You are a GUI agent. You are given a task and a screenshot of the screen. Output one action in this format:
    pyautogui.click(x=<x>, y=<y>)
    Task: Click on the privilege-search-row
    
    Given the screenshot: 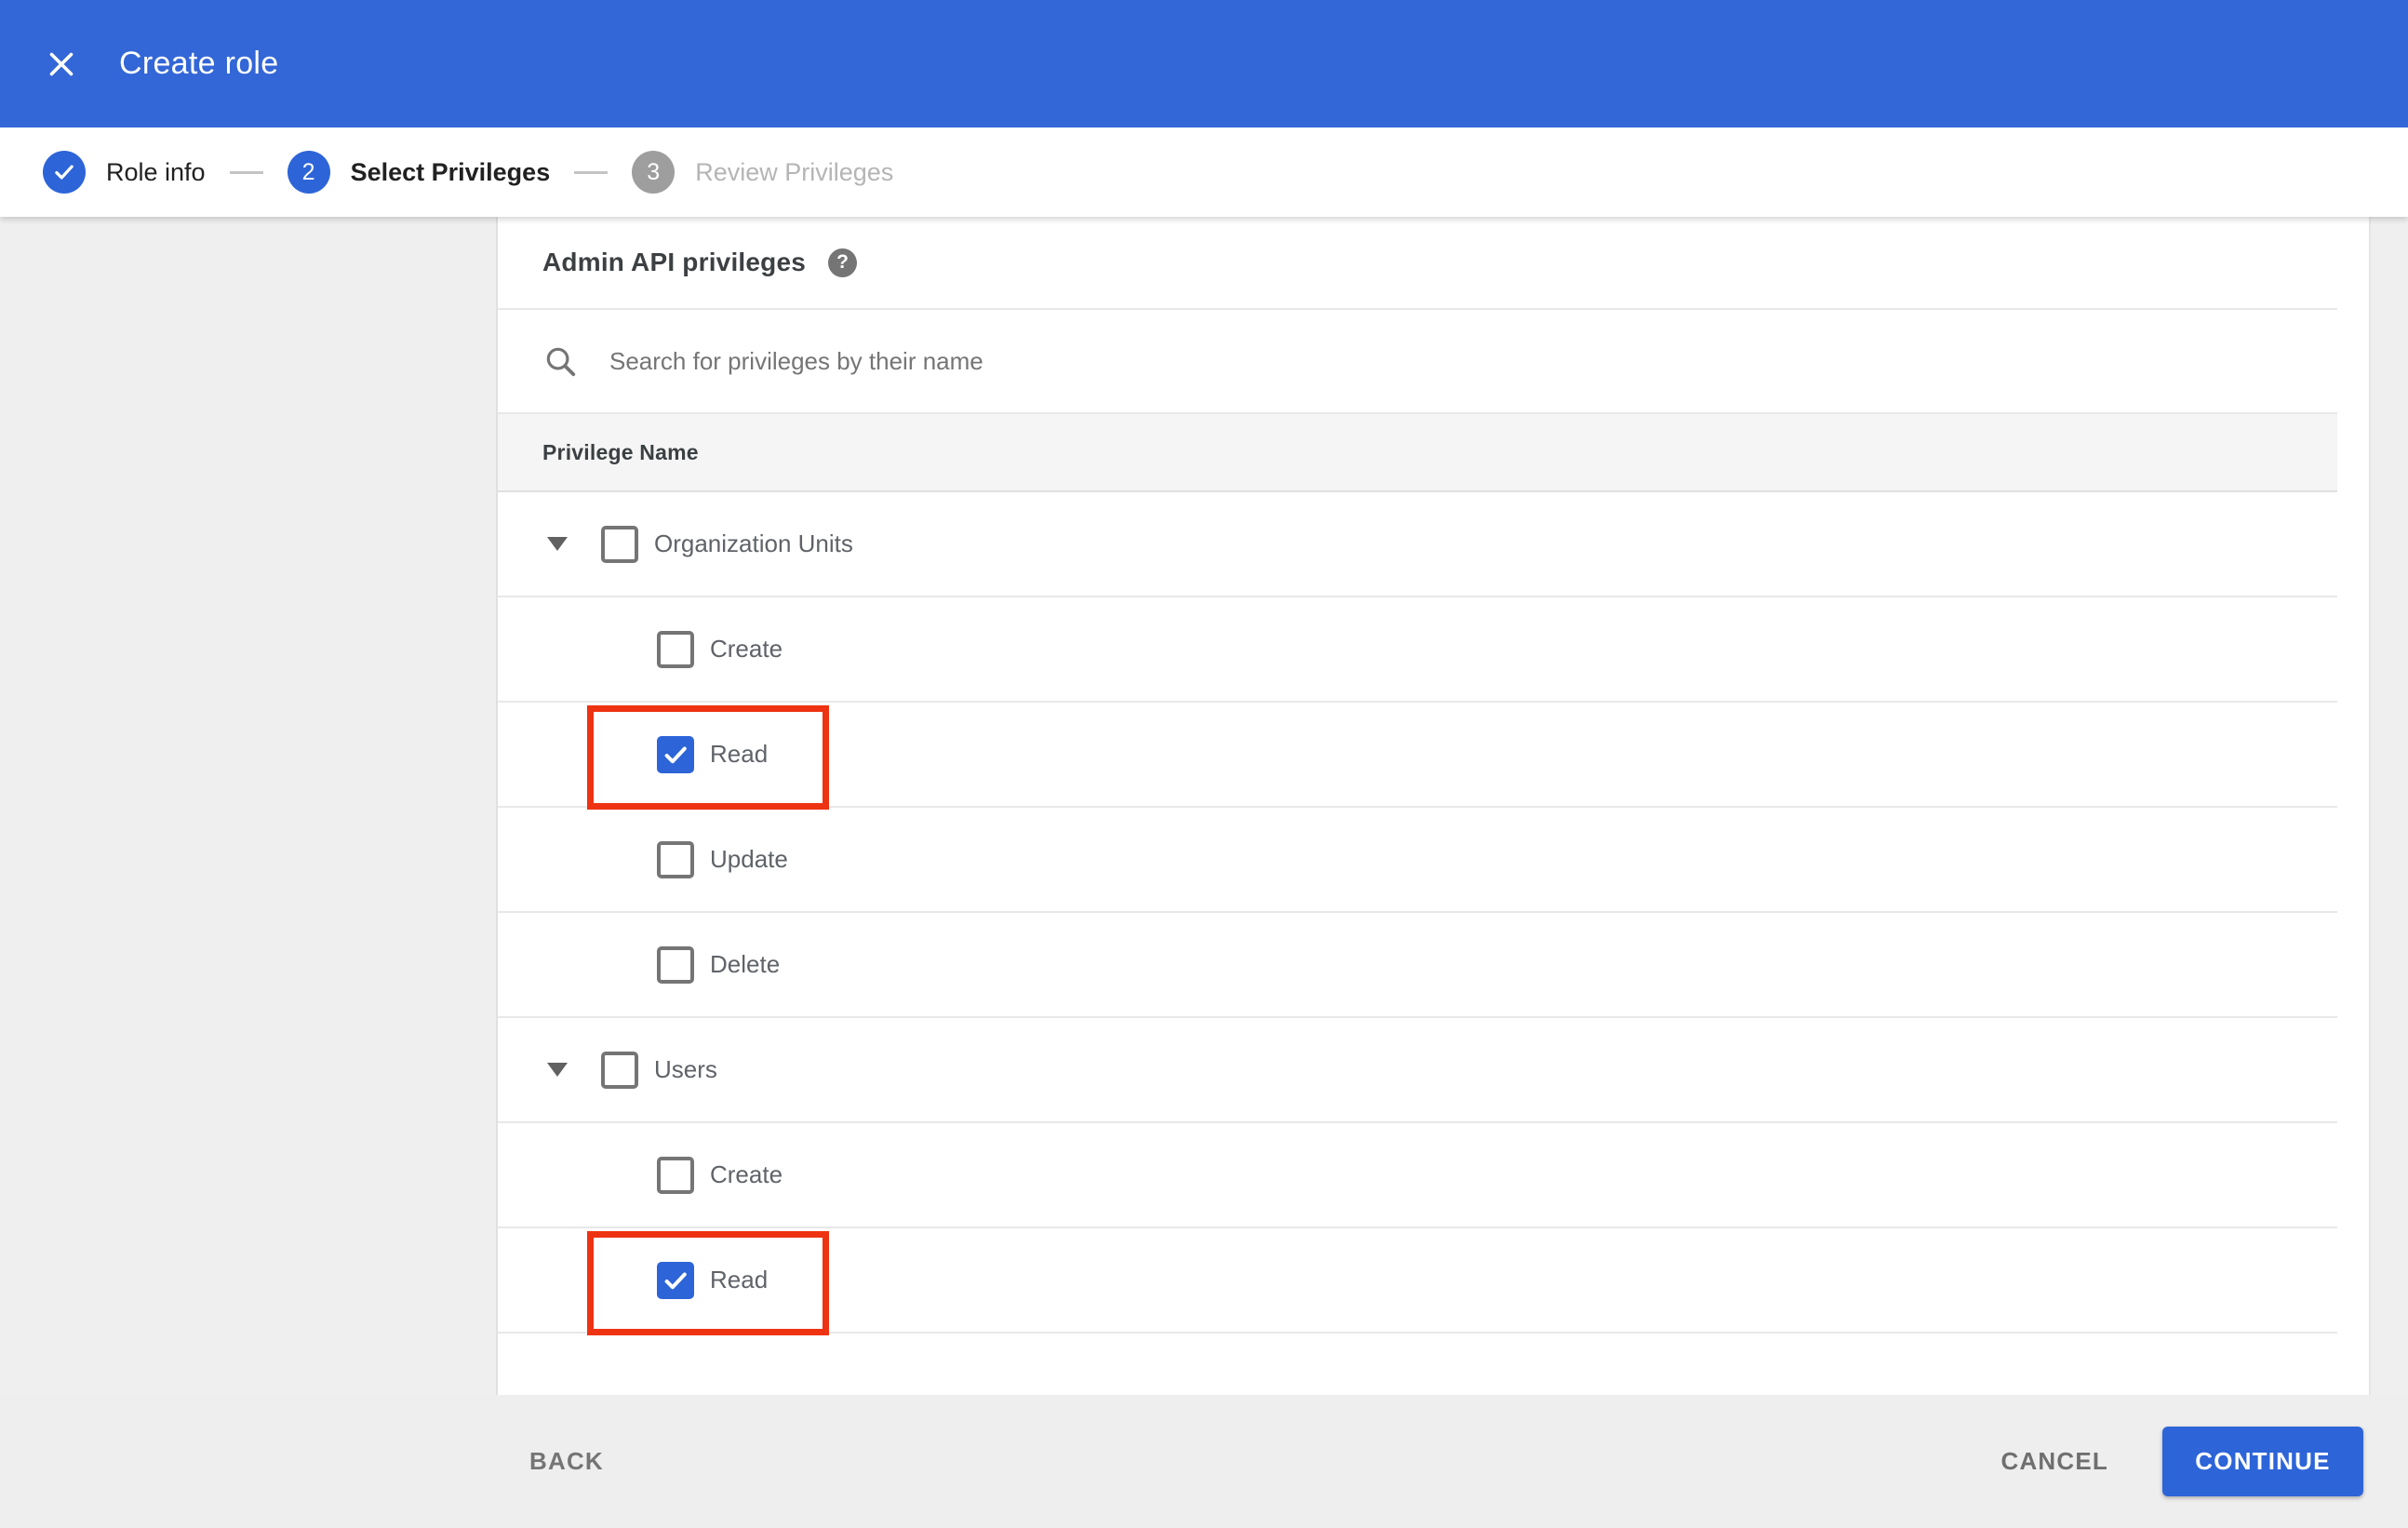 What is the action you would take?
    pyautogui.click(x=1418, y=362)
    